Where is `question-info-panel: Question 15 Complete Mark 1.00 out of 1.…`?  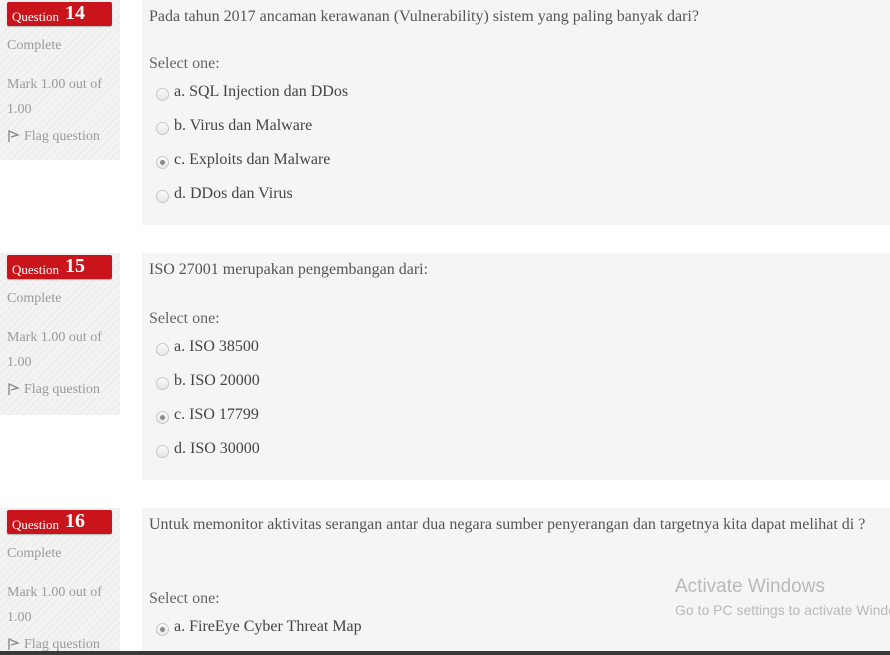 question-info-panel: Question 15 Complete Mark 1.00 out of 1.… is located at coordinates (60, 334).